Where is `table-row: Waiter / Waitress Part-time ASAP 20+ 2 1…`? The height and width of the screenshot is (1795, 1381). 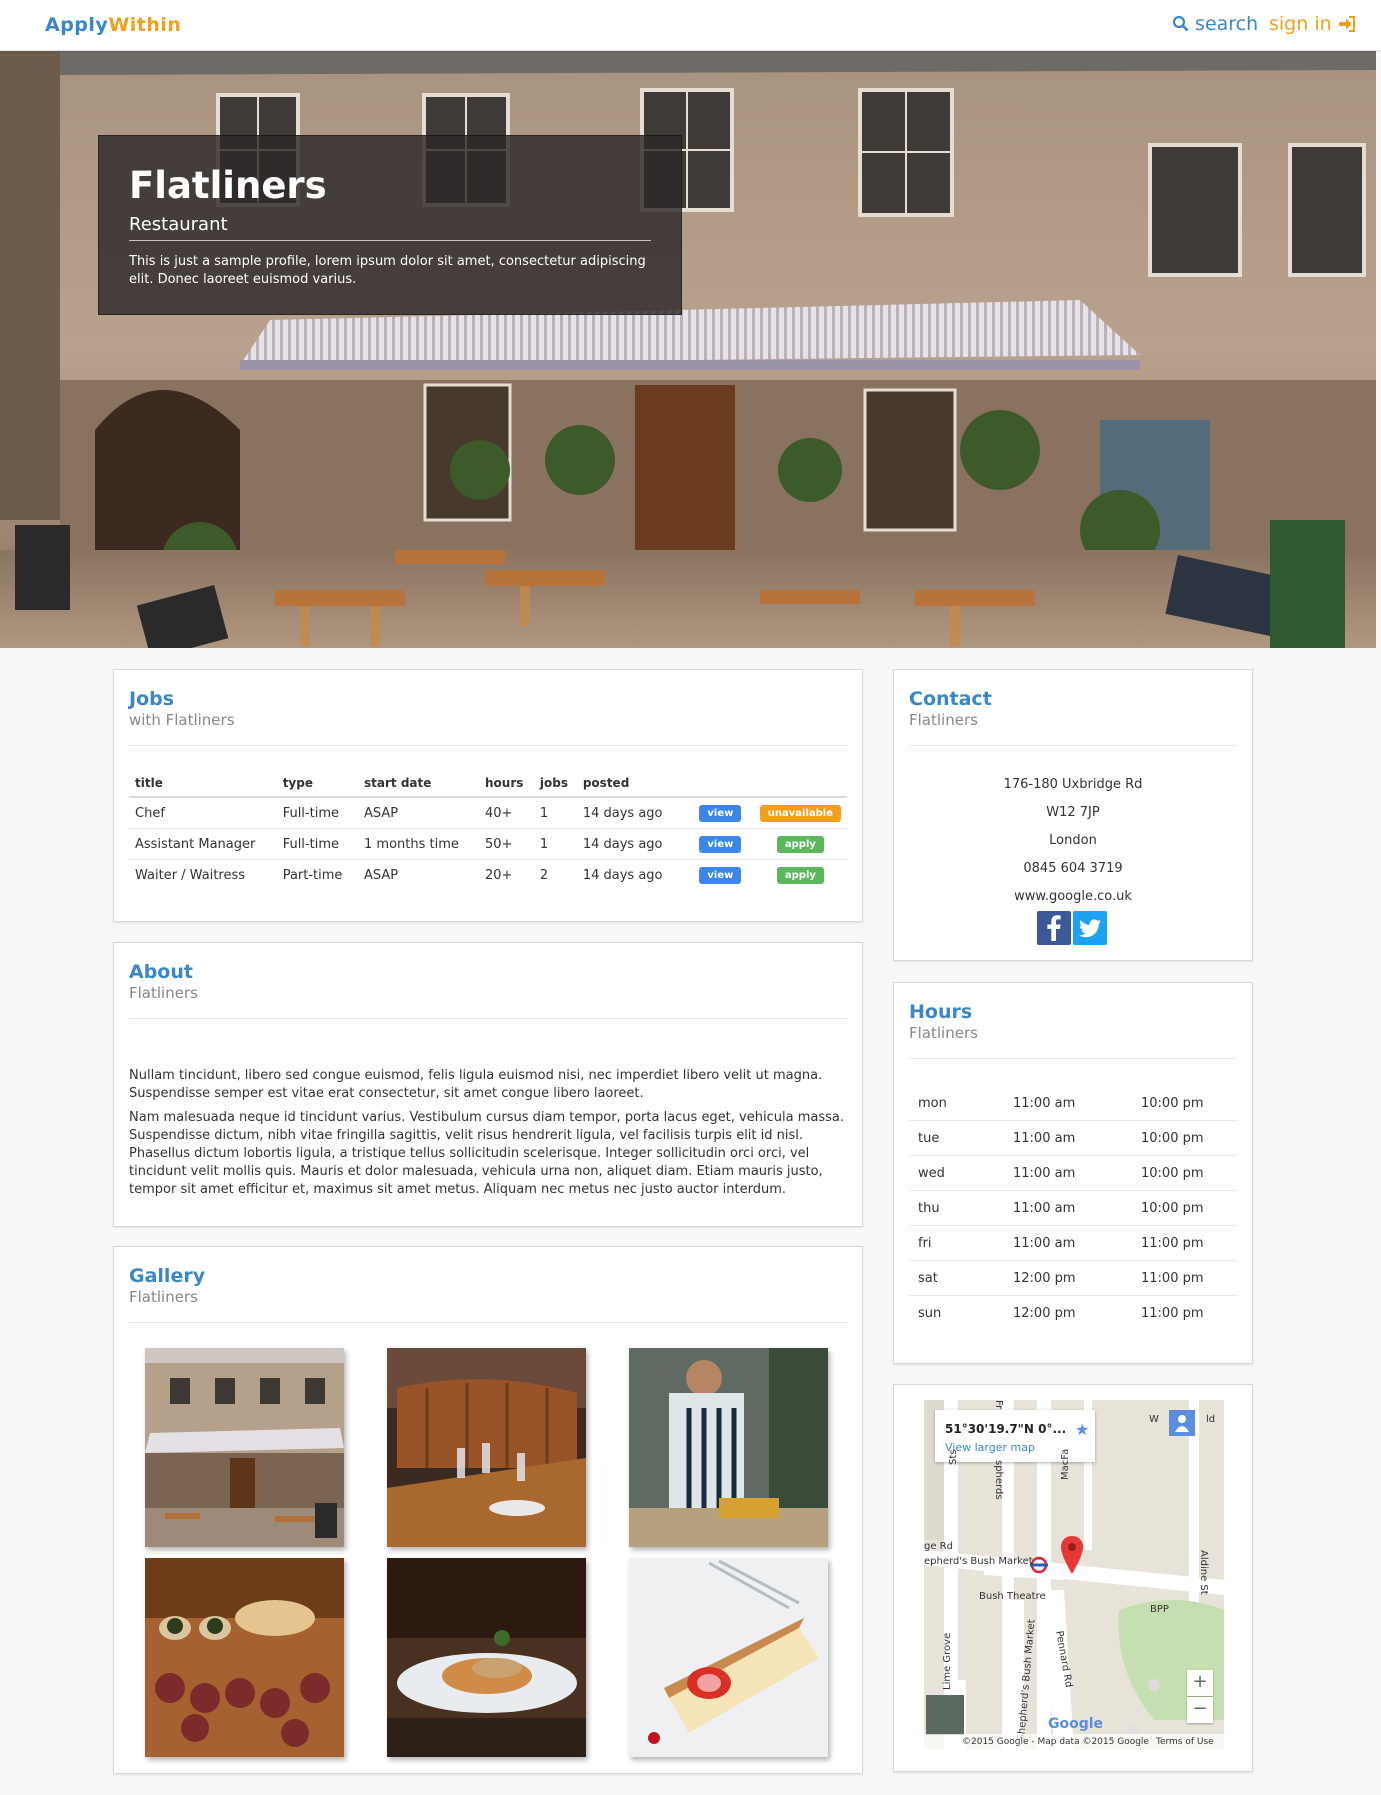 table-row: Waiter / Waitress Part-time ASAP 20+ 2 1… is located at coordinates (488, 875).